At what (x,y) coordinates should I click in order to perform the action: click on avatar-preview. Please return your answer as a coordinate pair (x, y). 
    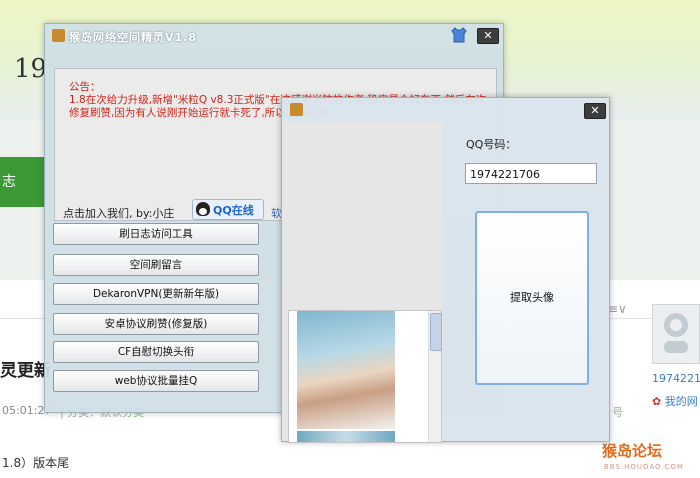
    Looking at the image, I should click on (365, 376).